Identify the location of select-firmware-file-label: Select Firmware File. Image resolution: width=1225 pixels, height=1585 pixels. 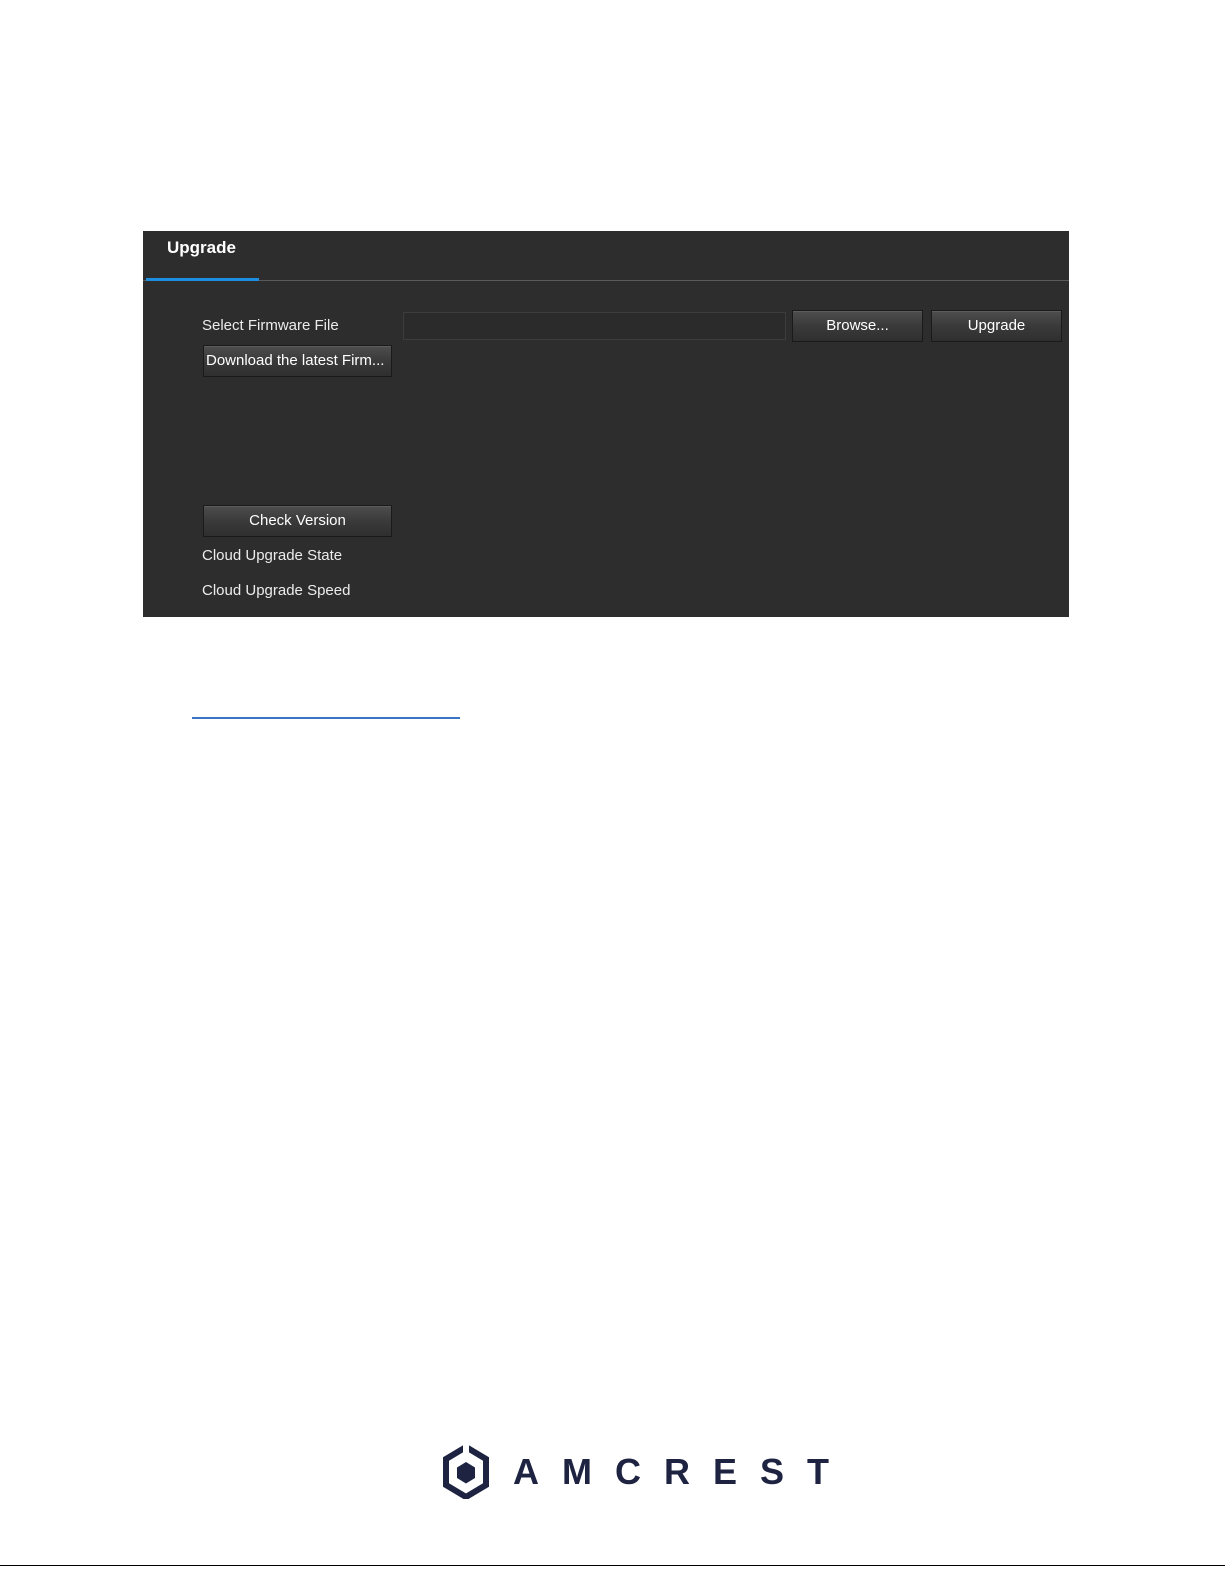
(270, 325).